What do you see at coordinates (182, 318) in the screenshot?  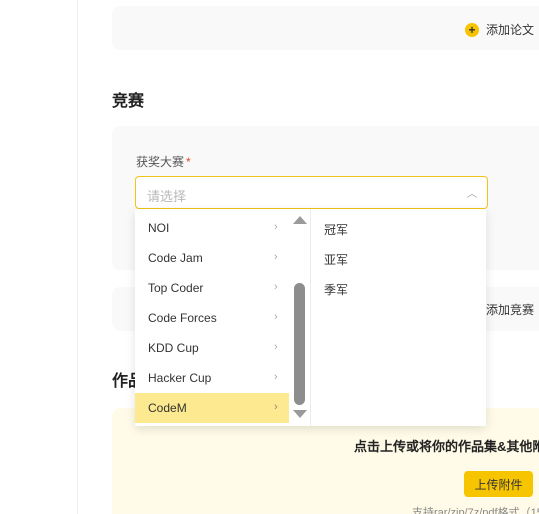 I see `cascader-option-label: Code Forces` at bounding box center [182, 318].